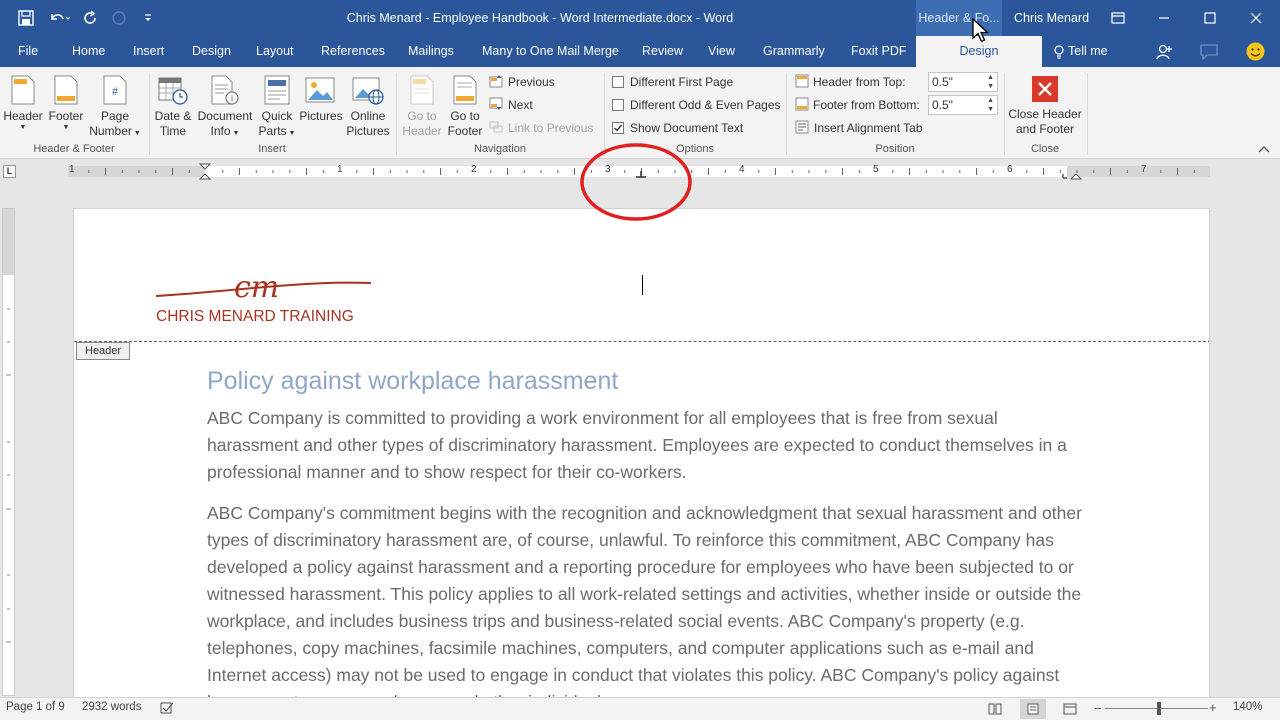  Describe the element at coordinates (1033, 709) in the screenshot. I see `print-layout-icon` at that location.